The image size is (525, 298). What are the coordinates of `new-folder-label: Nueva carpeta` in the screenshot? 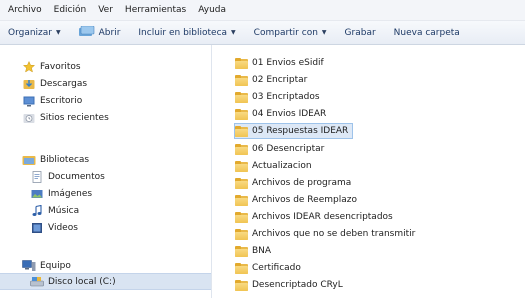 It's located at (426, 32).